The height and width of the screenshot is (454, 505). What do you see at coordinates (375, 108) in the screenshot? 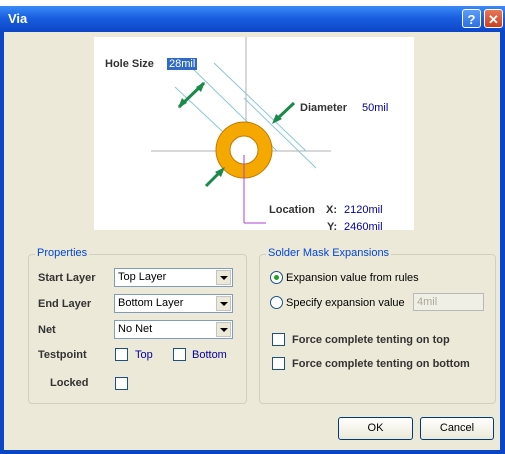
I see `diameter-value: 50mil` at bounding box center [375, 108].